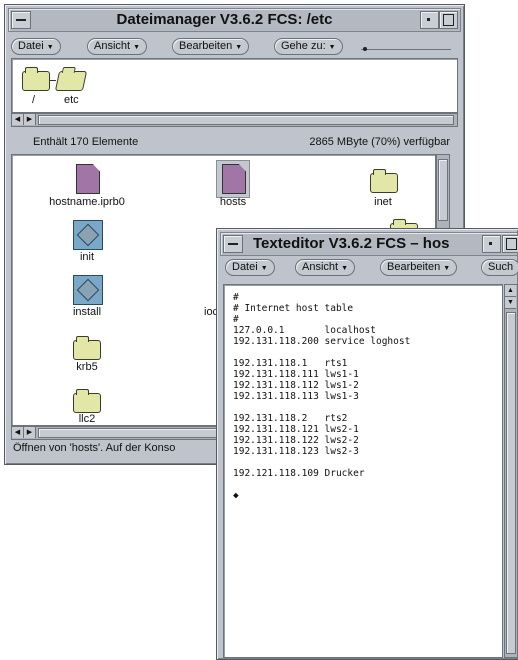 This screenshot has width=518, height=660. Describe the element at coordinates (369, 267) in the screenshot. I see `text-editor-menubar: Datei ▼ Ansicht ▼ Bearbeiten ▼ Such` at that location.